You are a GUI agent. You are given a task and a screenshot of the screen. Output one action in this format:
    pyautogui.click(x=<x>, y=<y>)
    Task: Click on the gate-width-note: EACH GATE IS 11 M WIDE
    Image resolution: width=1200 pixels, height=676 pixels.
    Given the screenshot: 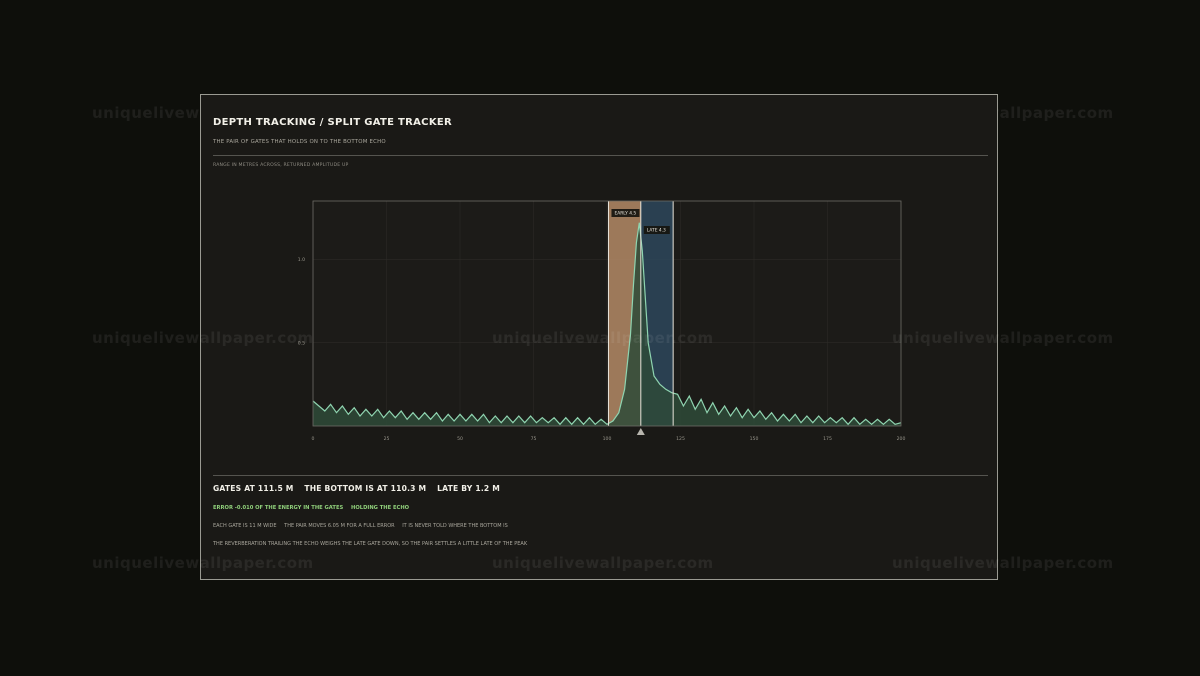 What is the action you would take?
    pyautogui.click(x=245, y=526)
    